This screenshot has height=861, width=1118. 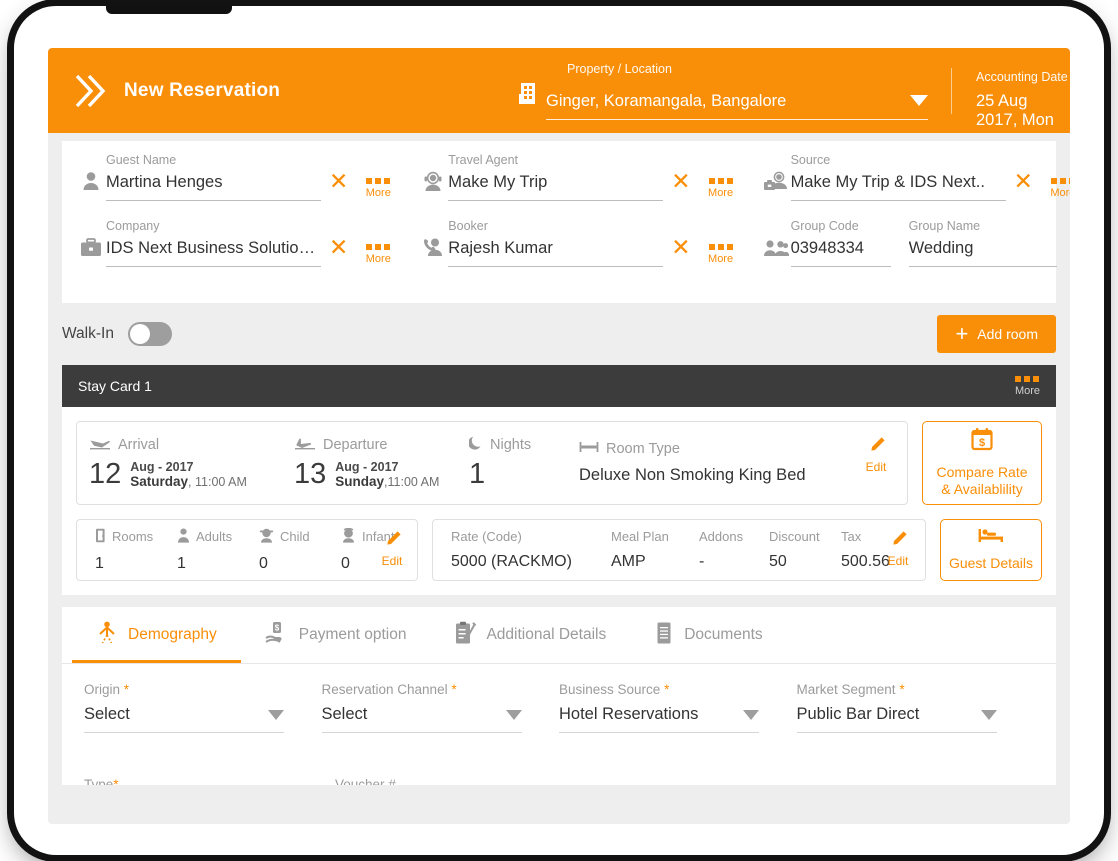 I want to click on field-value: Martina Henges, so click(x=213, y=187).